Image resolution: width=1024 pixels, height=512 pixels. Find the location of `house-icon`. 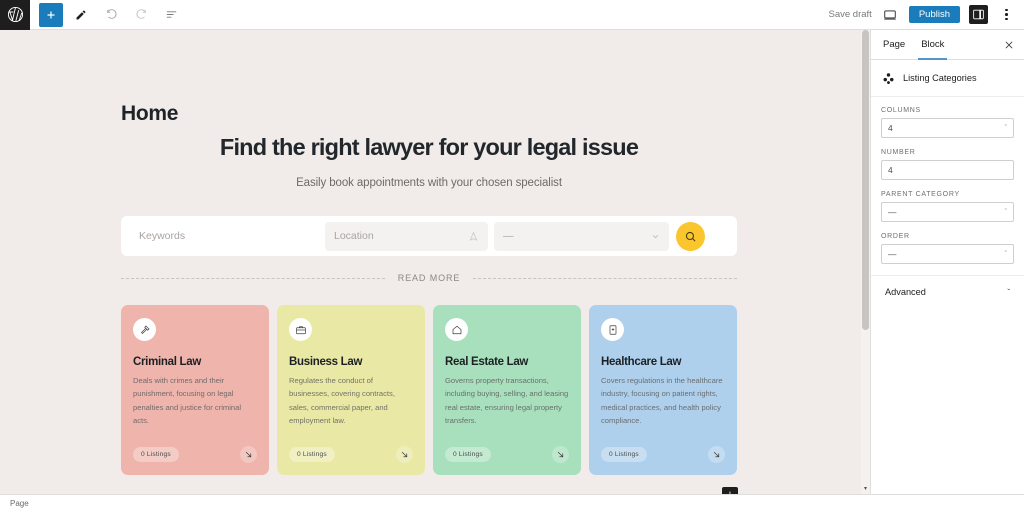

house-icon is located at coordinates (456, 329).